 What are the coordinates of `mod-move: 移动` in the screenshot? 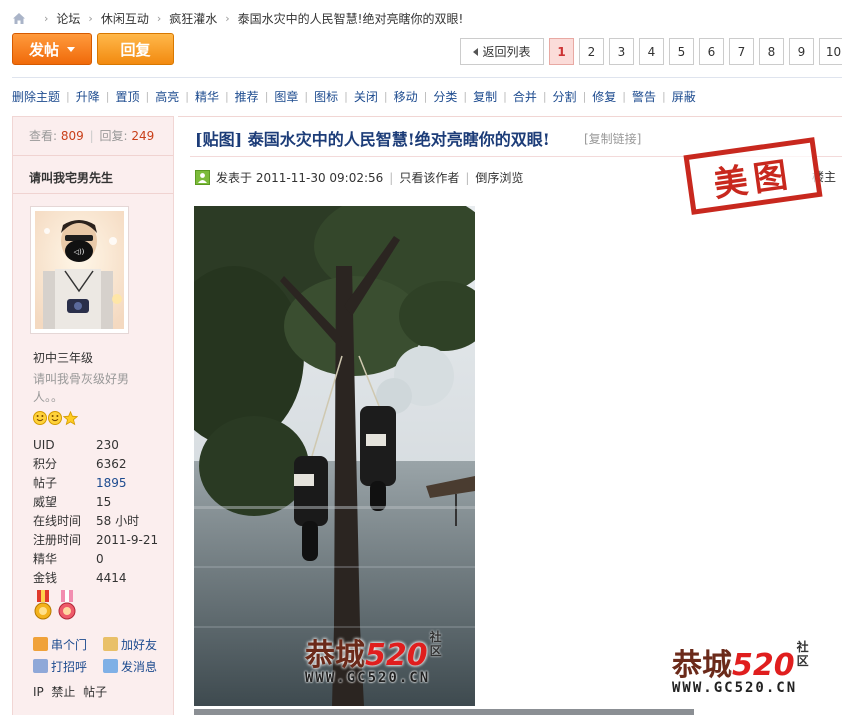 It's located at (406, 96).